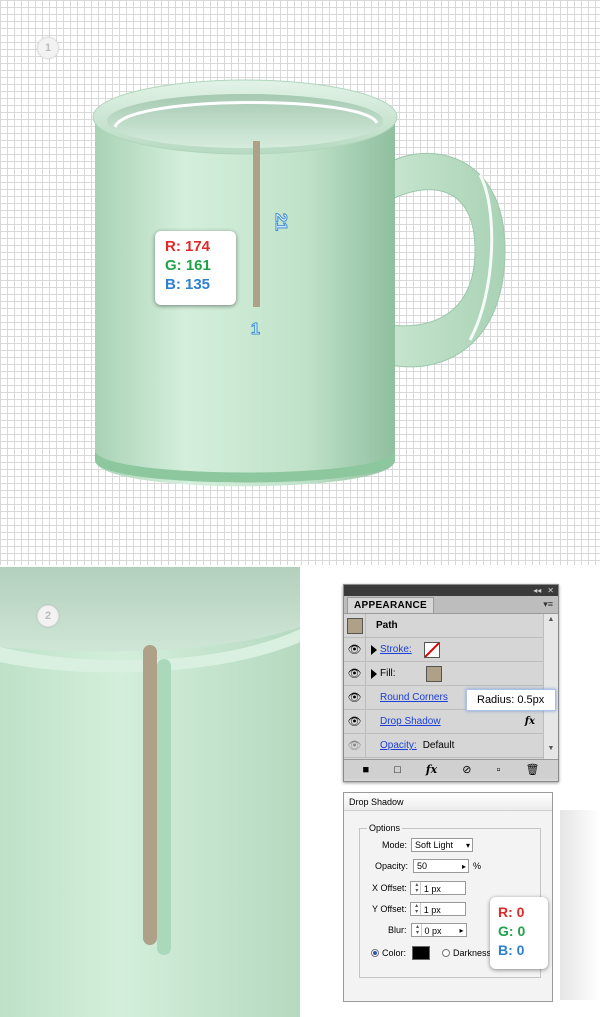 The image size is (600, 1017). Describe the element at coordinates (451, 605) in the screenshot. I see `panel-tab-bar: APPEARANCE ▾≡` at that location.